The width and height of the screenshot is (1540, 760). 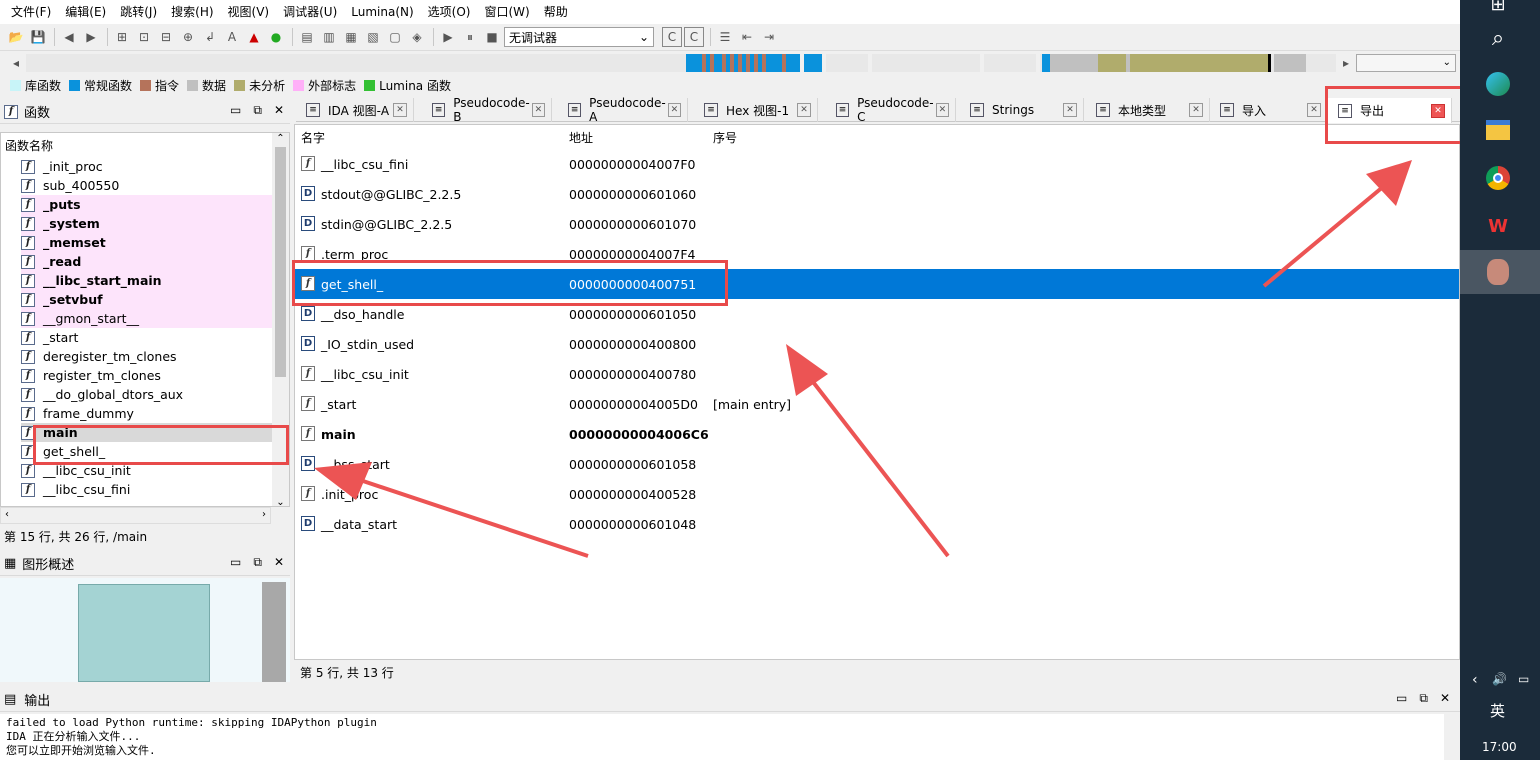 I want to click on function-row: f _init_proc, so click(x=146, y=166).